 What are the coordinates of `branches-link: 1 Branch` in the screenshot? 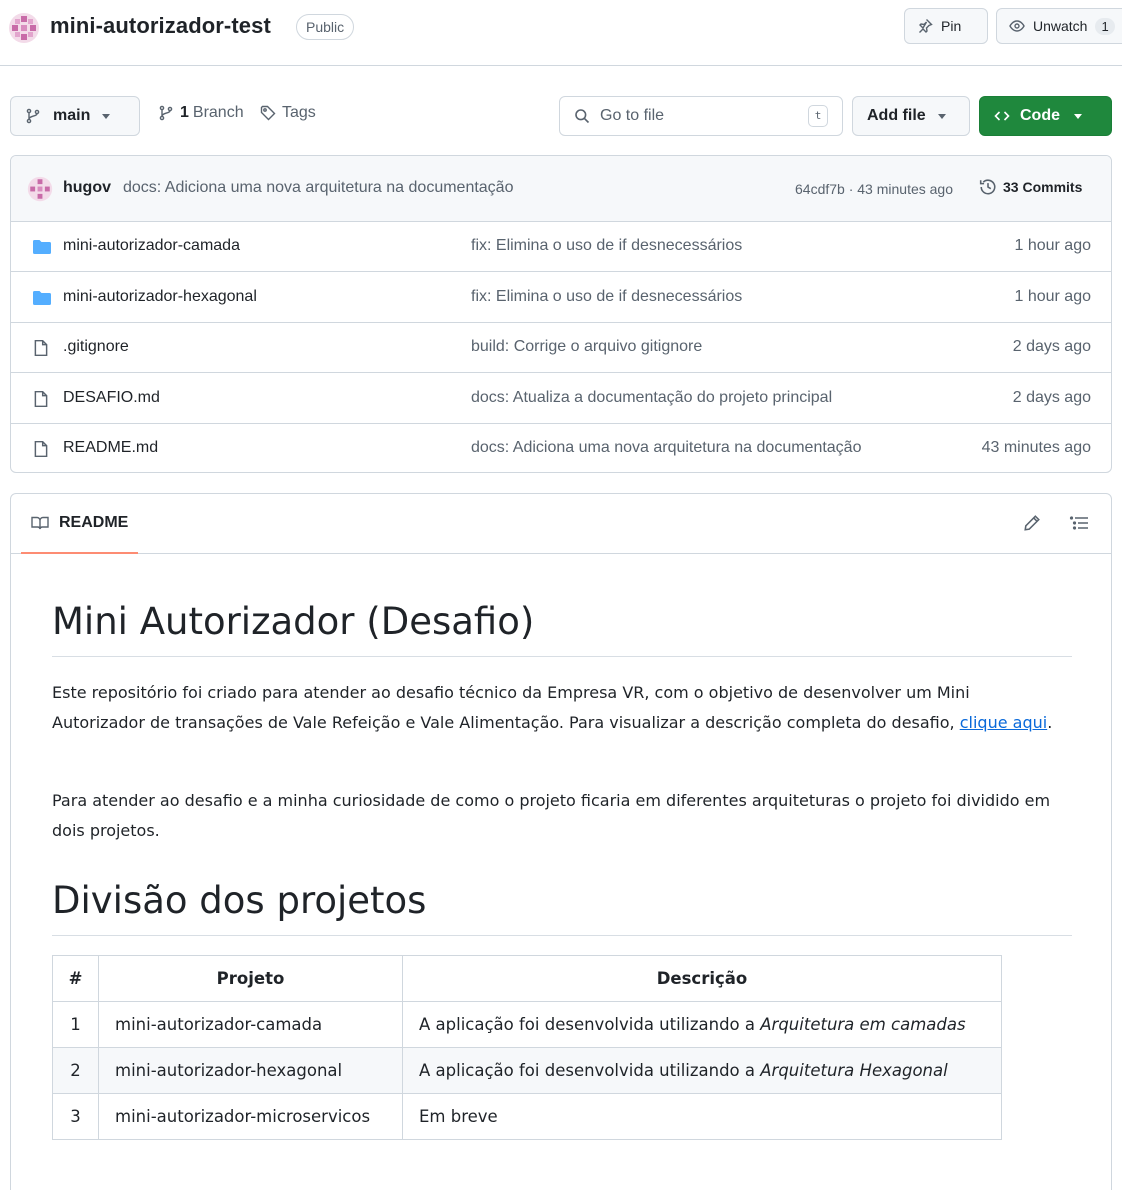 It's located at (201, 113).